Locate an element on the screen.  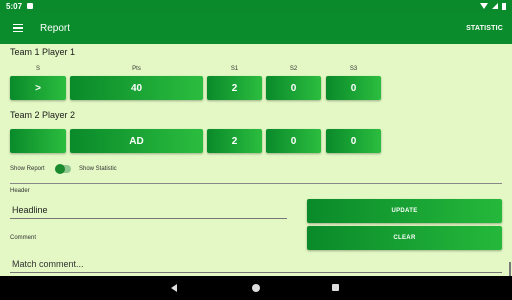
header-input-underline is located at coordinates (148, 218).